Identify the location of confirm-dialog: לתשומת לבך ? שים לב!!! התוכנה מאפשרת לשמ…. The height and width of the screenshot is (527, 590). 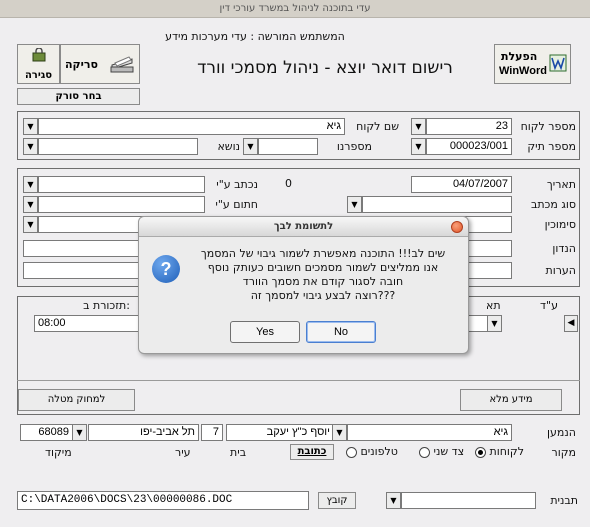
(303, 285).